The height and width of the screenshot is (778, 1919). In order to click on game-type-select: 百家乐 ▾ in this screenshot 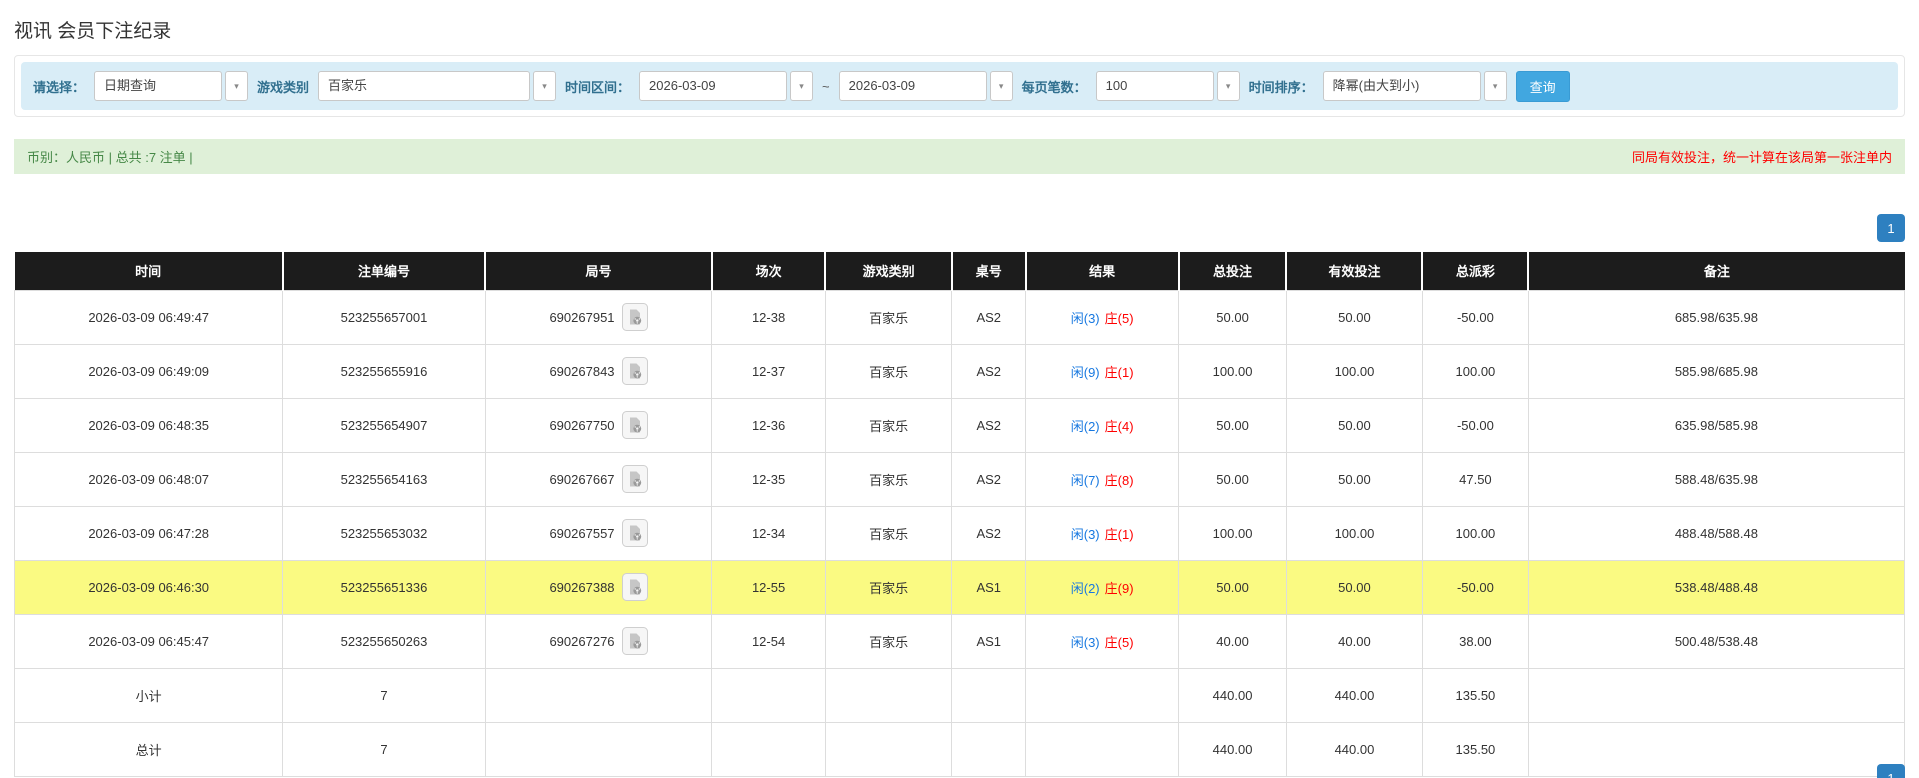, I will do `click(437, 86)`.